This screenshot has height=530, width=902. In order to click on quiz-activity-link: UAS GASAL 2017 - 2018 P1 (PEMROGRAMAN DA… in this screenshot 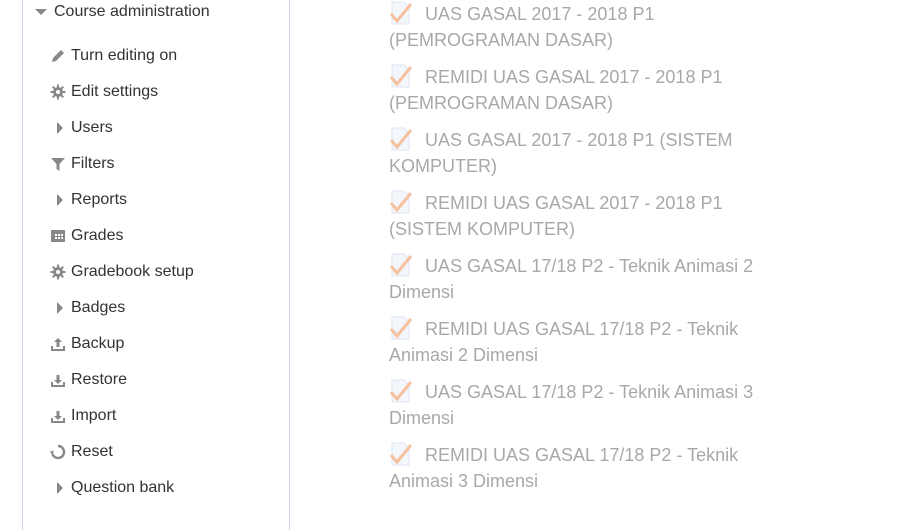, I will do `click(579, 27)`.